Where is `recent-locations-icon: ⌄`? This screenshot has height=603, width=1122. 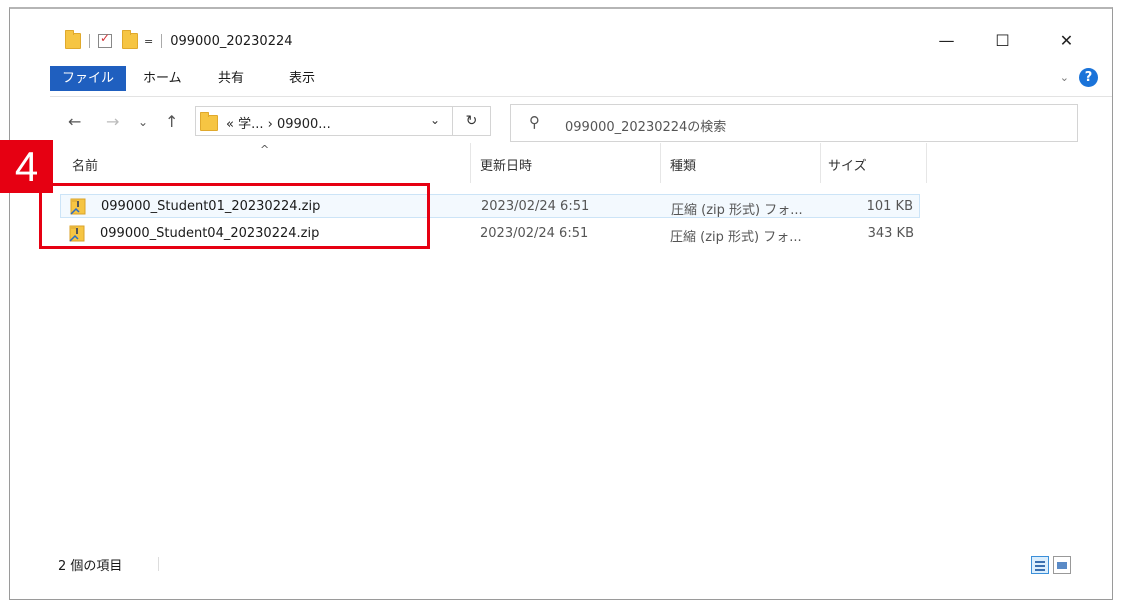
recent-locations-icon: ⌄ is located at coordinates (143, 122).